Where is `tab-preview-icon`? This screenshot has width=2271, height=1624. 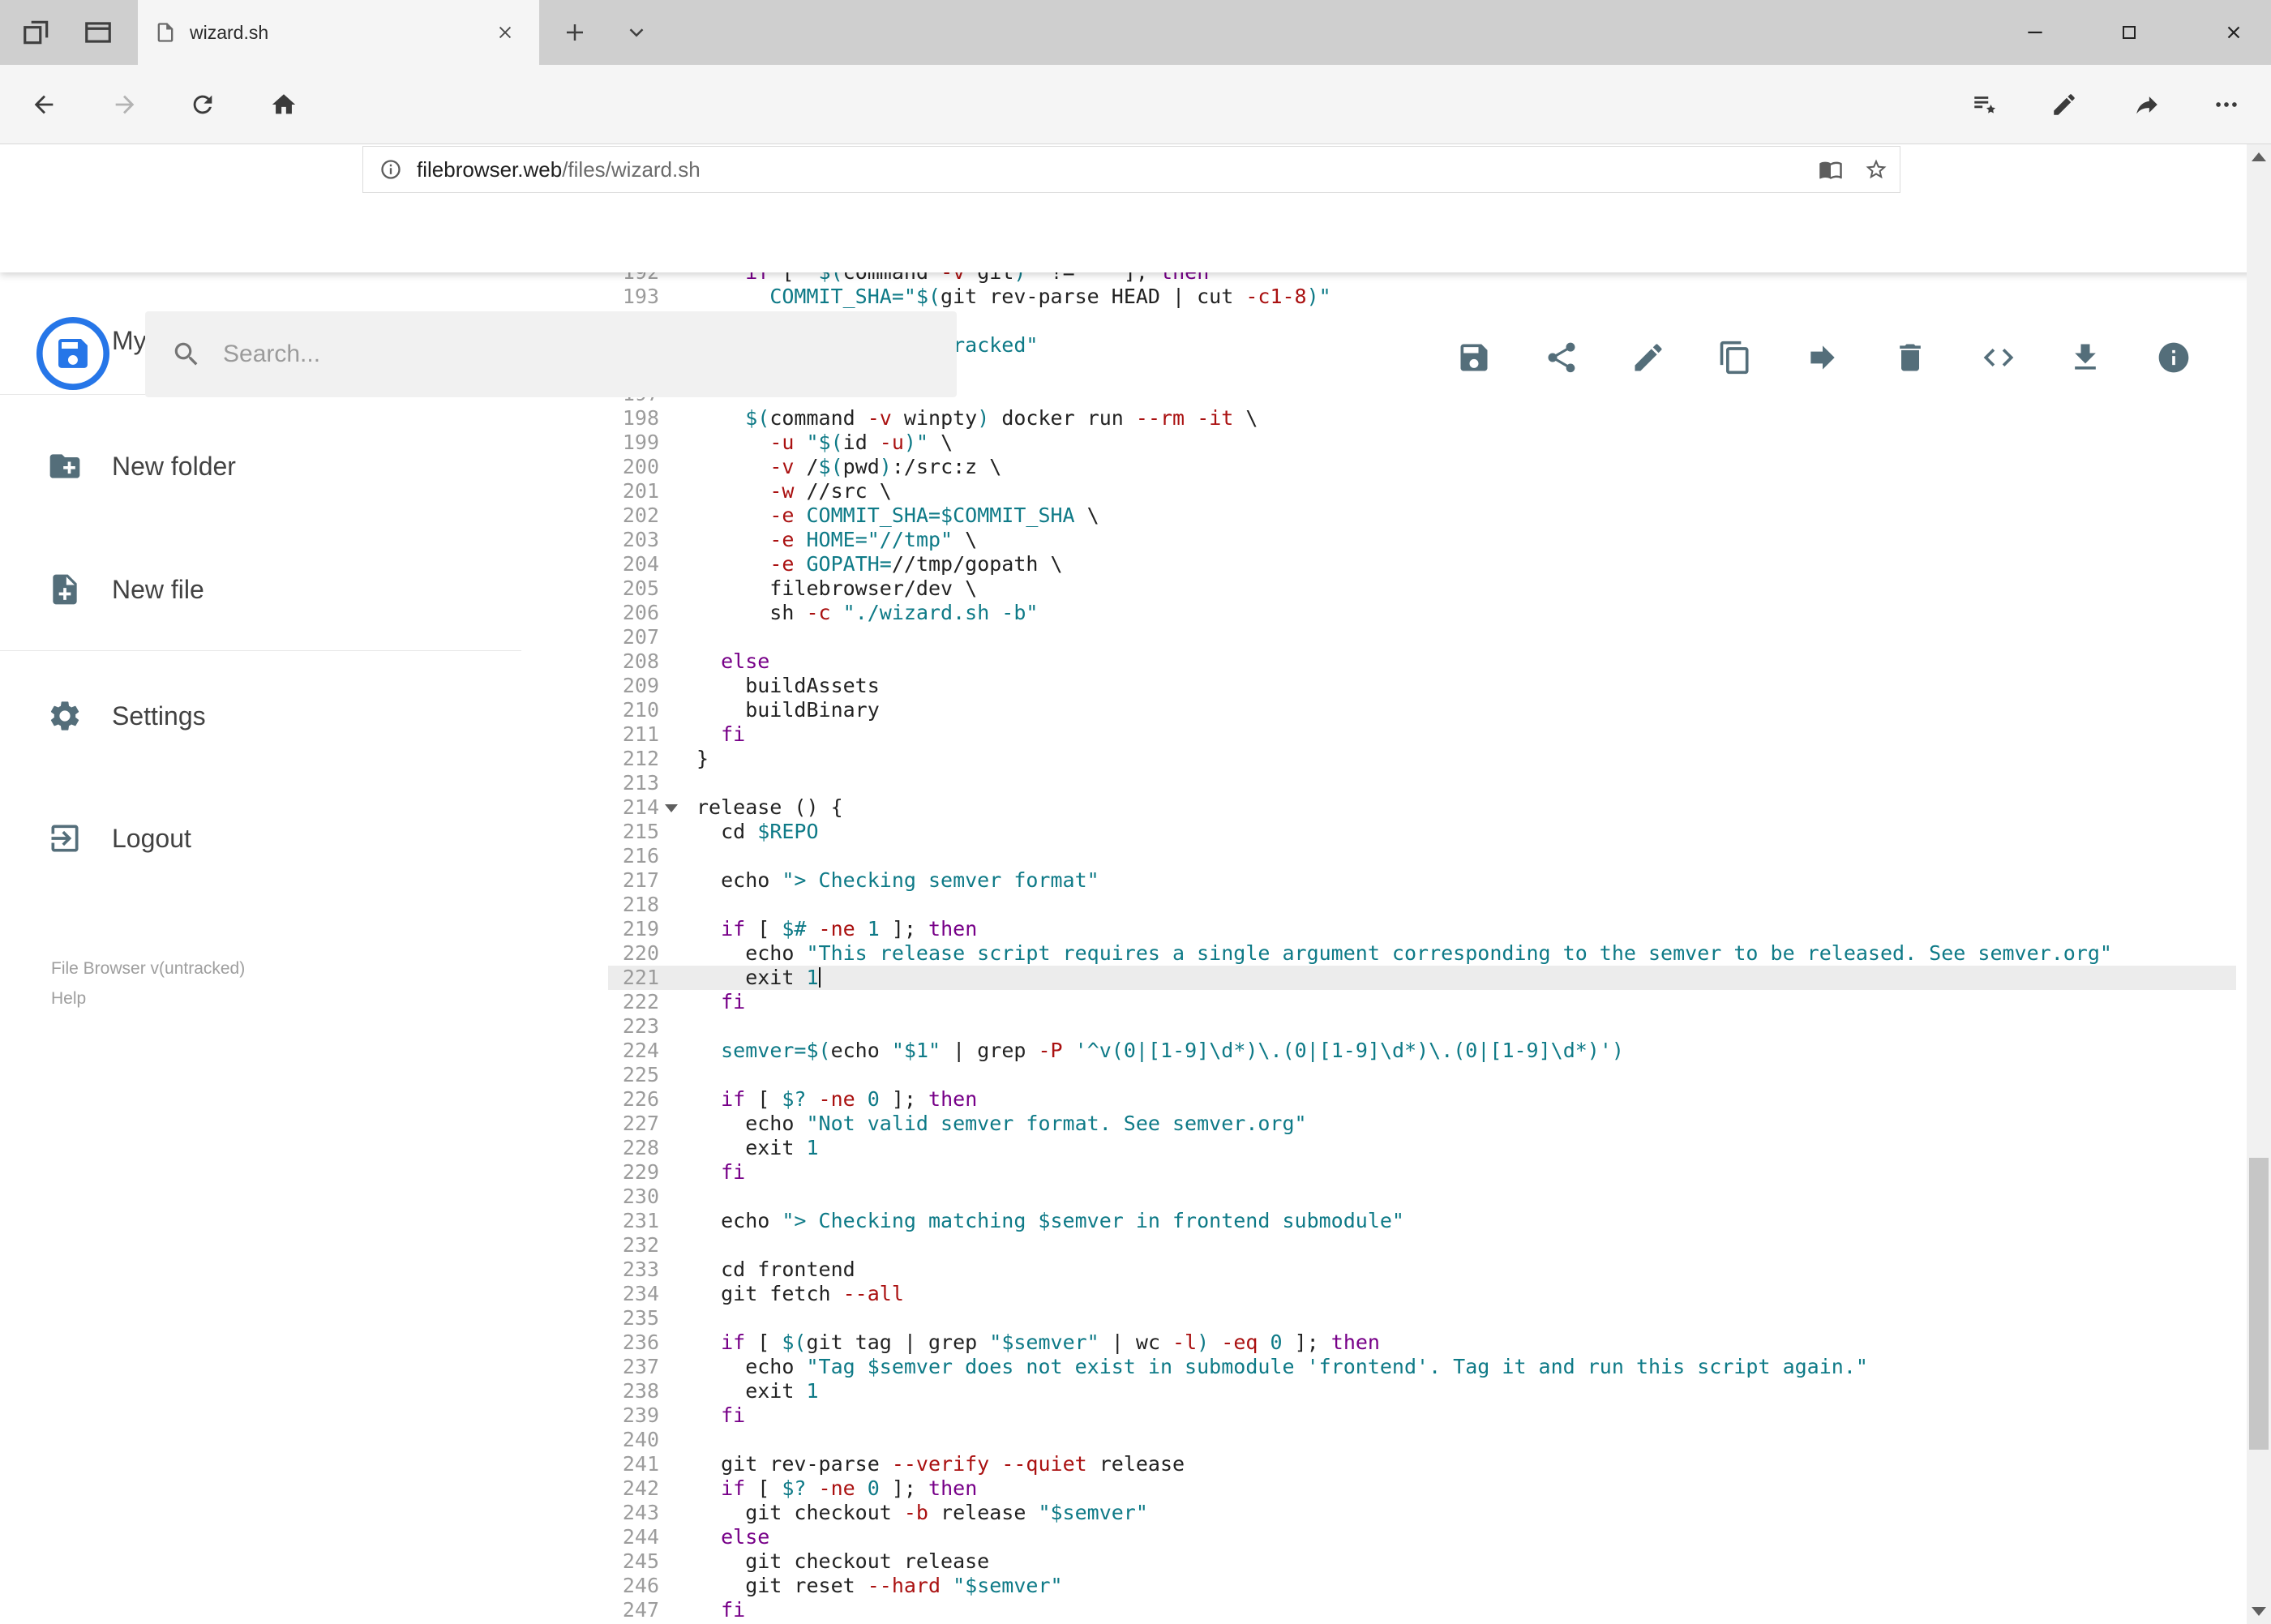
tab-preview-icon is located at coordinates (98, 33).